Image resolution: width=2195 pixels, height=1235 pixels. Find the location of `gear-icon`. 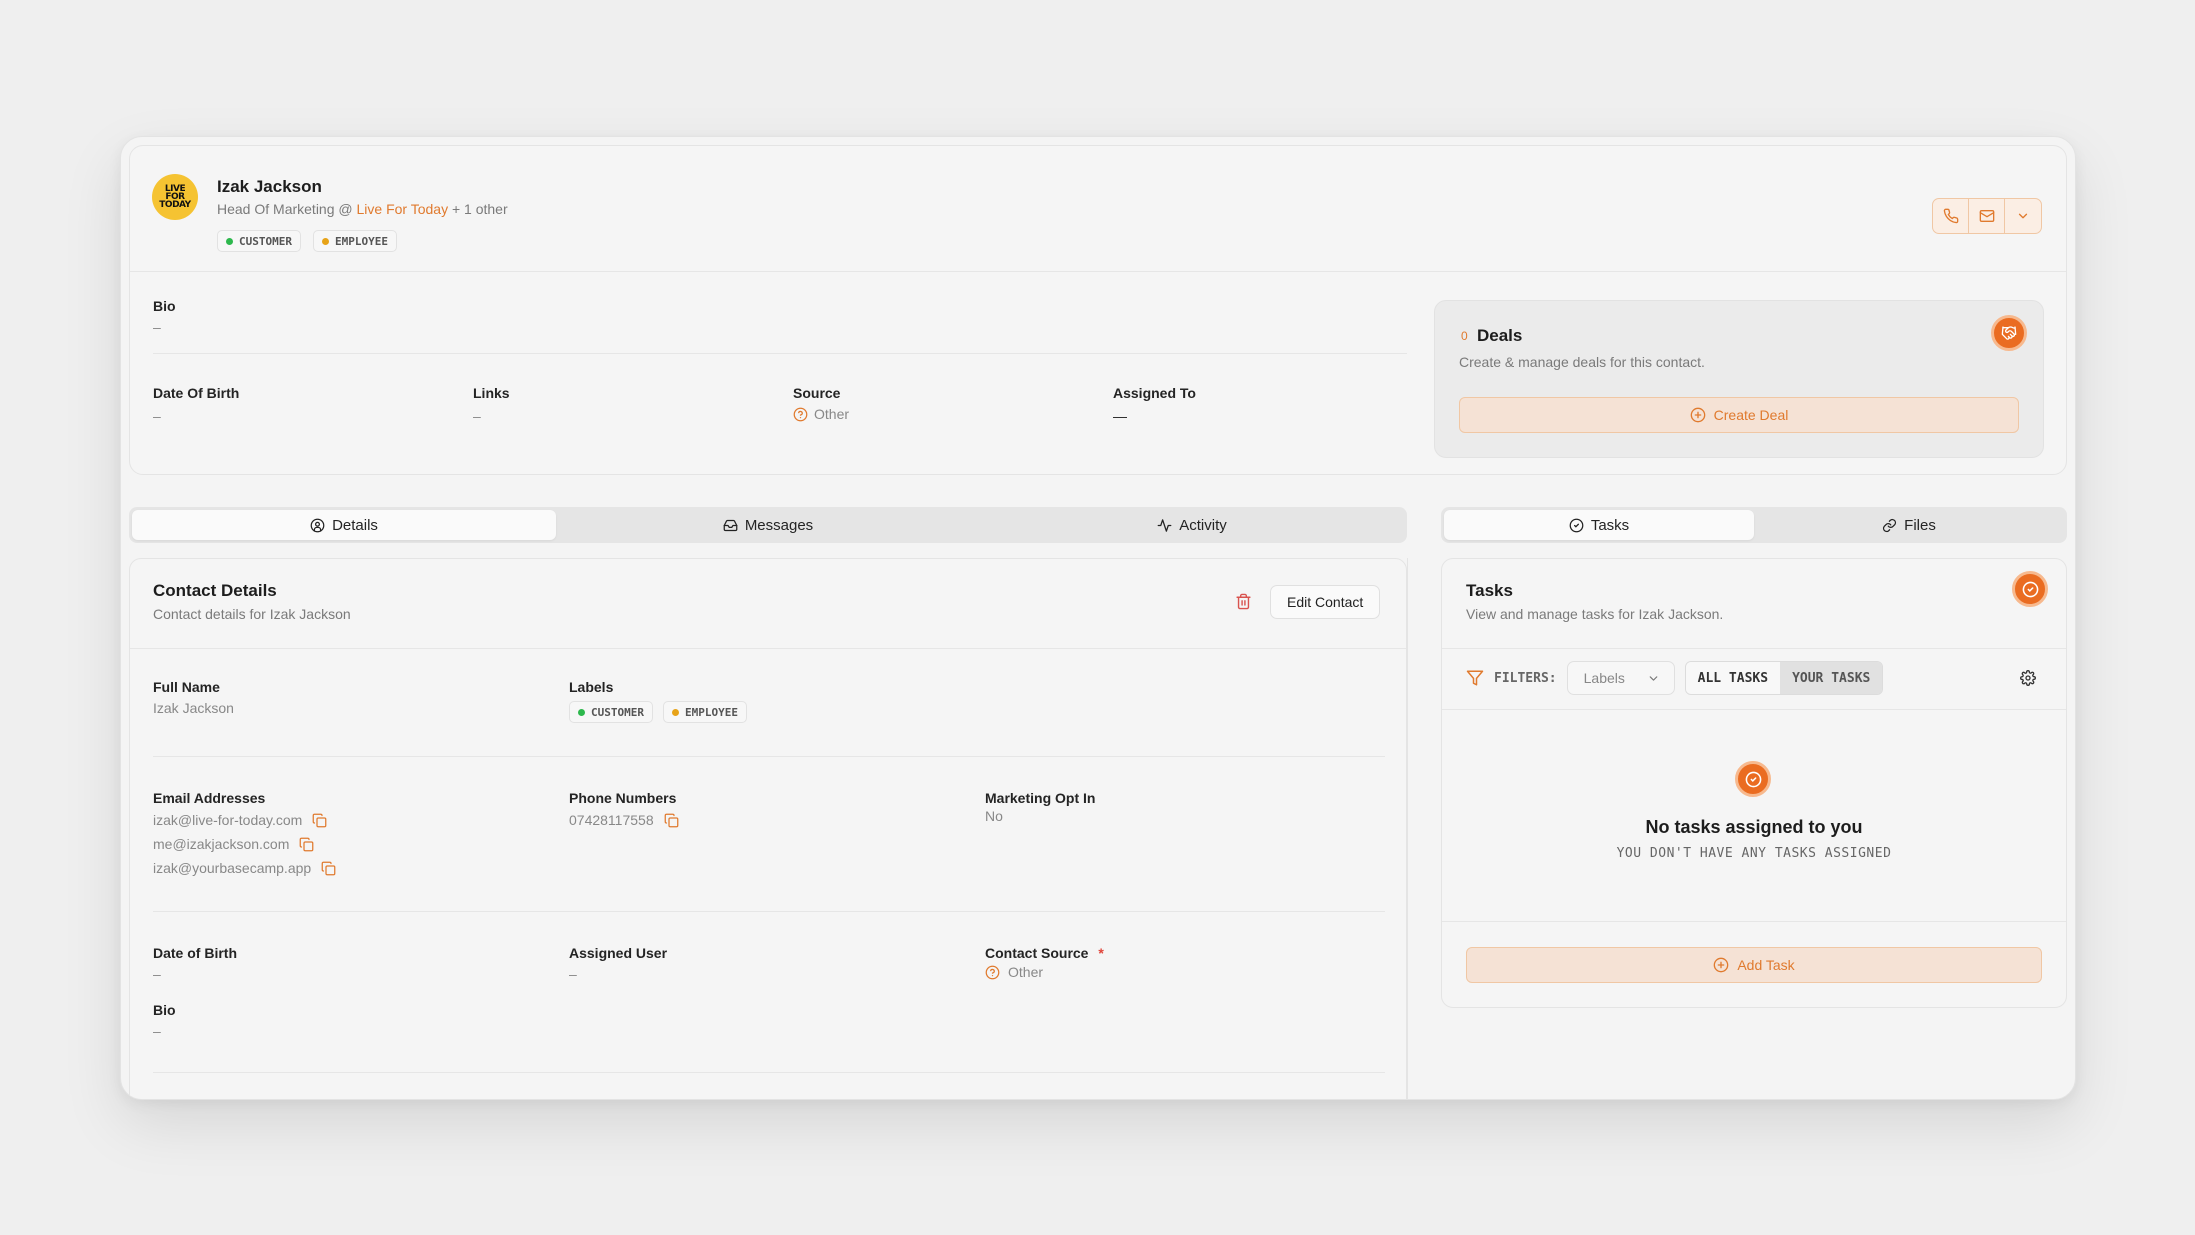

gear-icon is located at coordinates (2028, 678).